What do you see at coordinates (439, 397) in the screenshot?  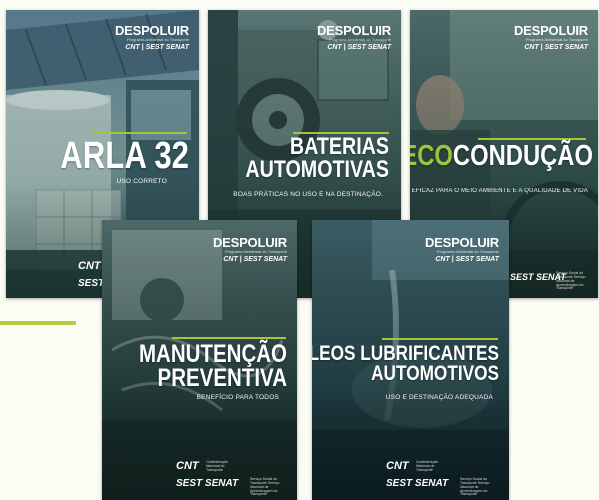 I see `cover-subtitle-oleos: USO E DESTINAÇÃO ADEQUADA` at bounding box center [439, 397].